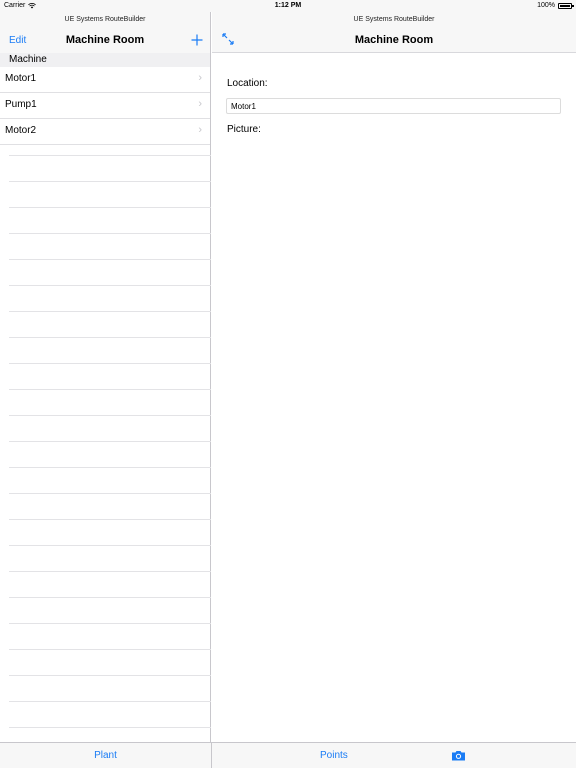 Image resolution: width=576 pixels, height=768 pixels. I want to click on tab-divider, so click(211, 755).